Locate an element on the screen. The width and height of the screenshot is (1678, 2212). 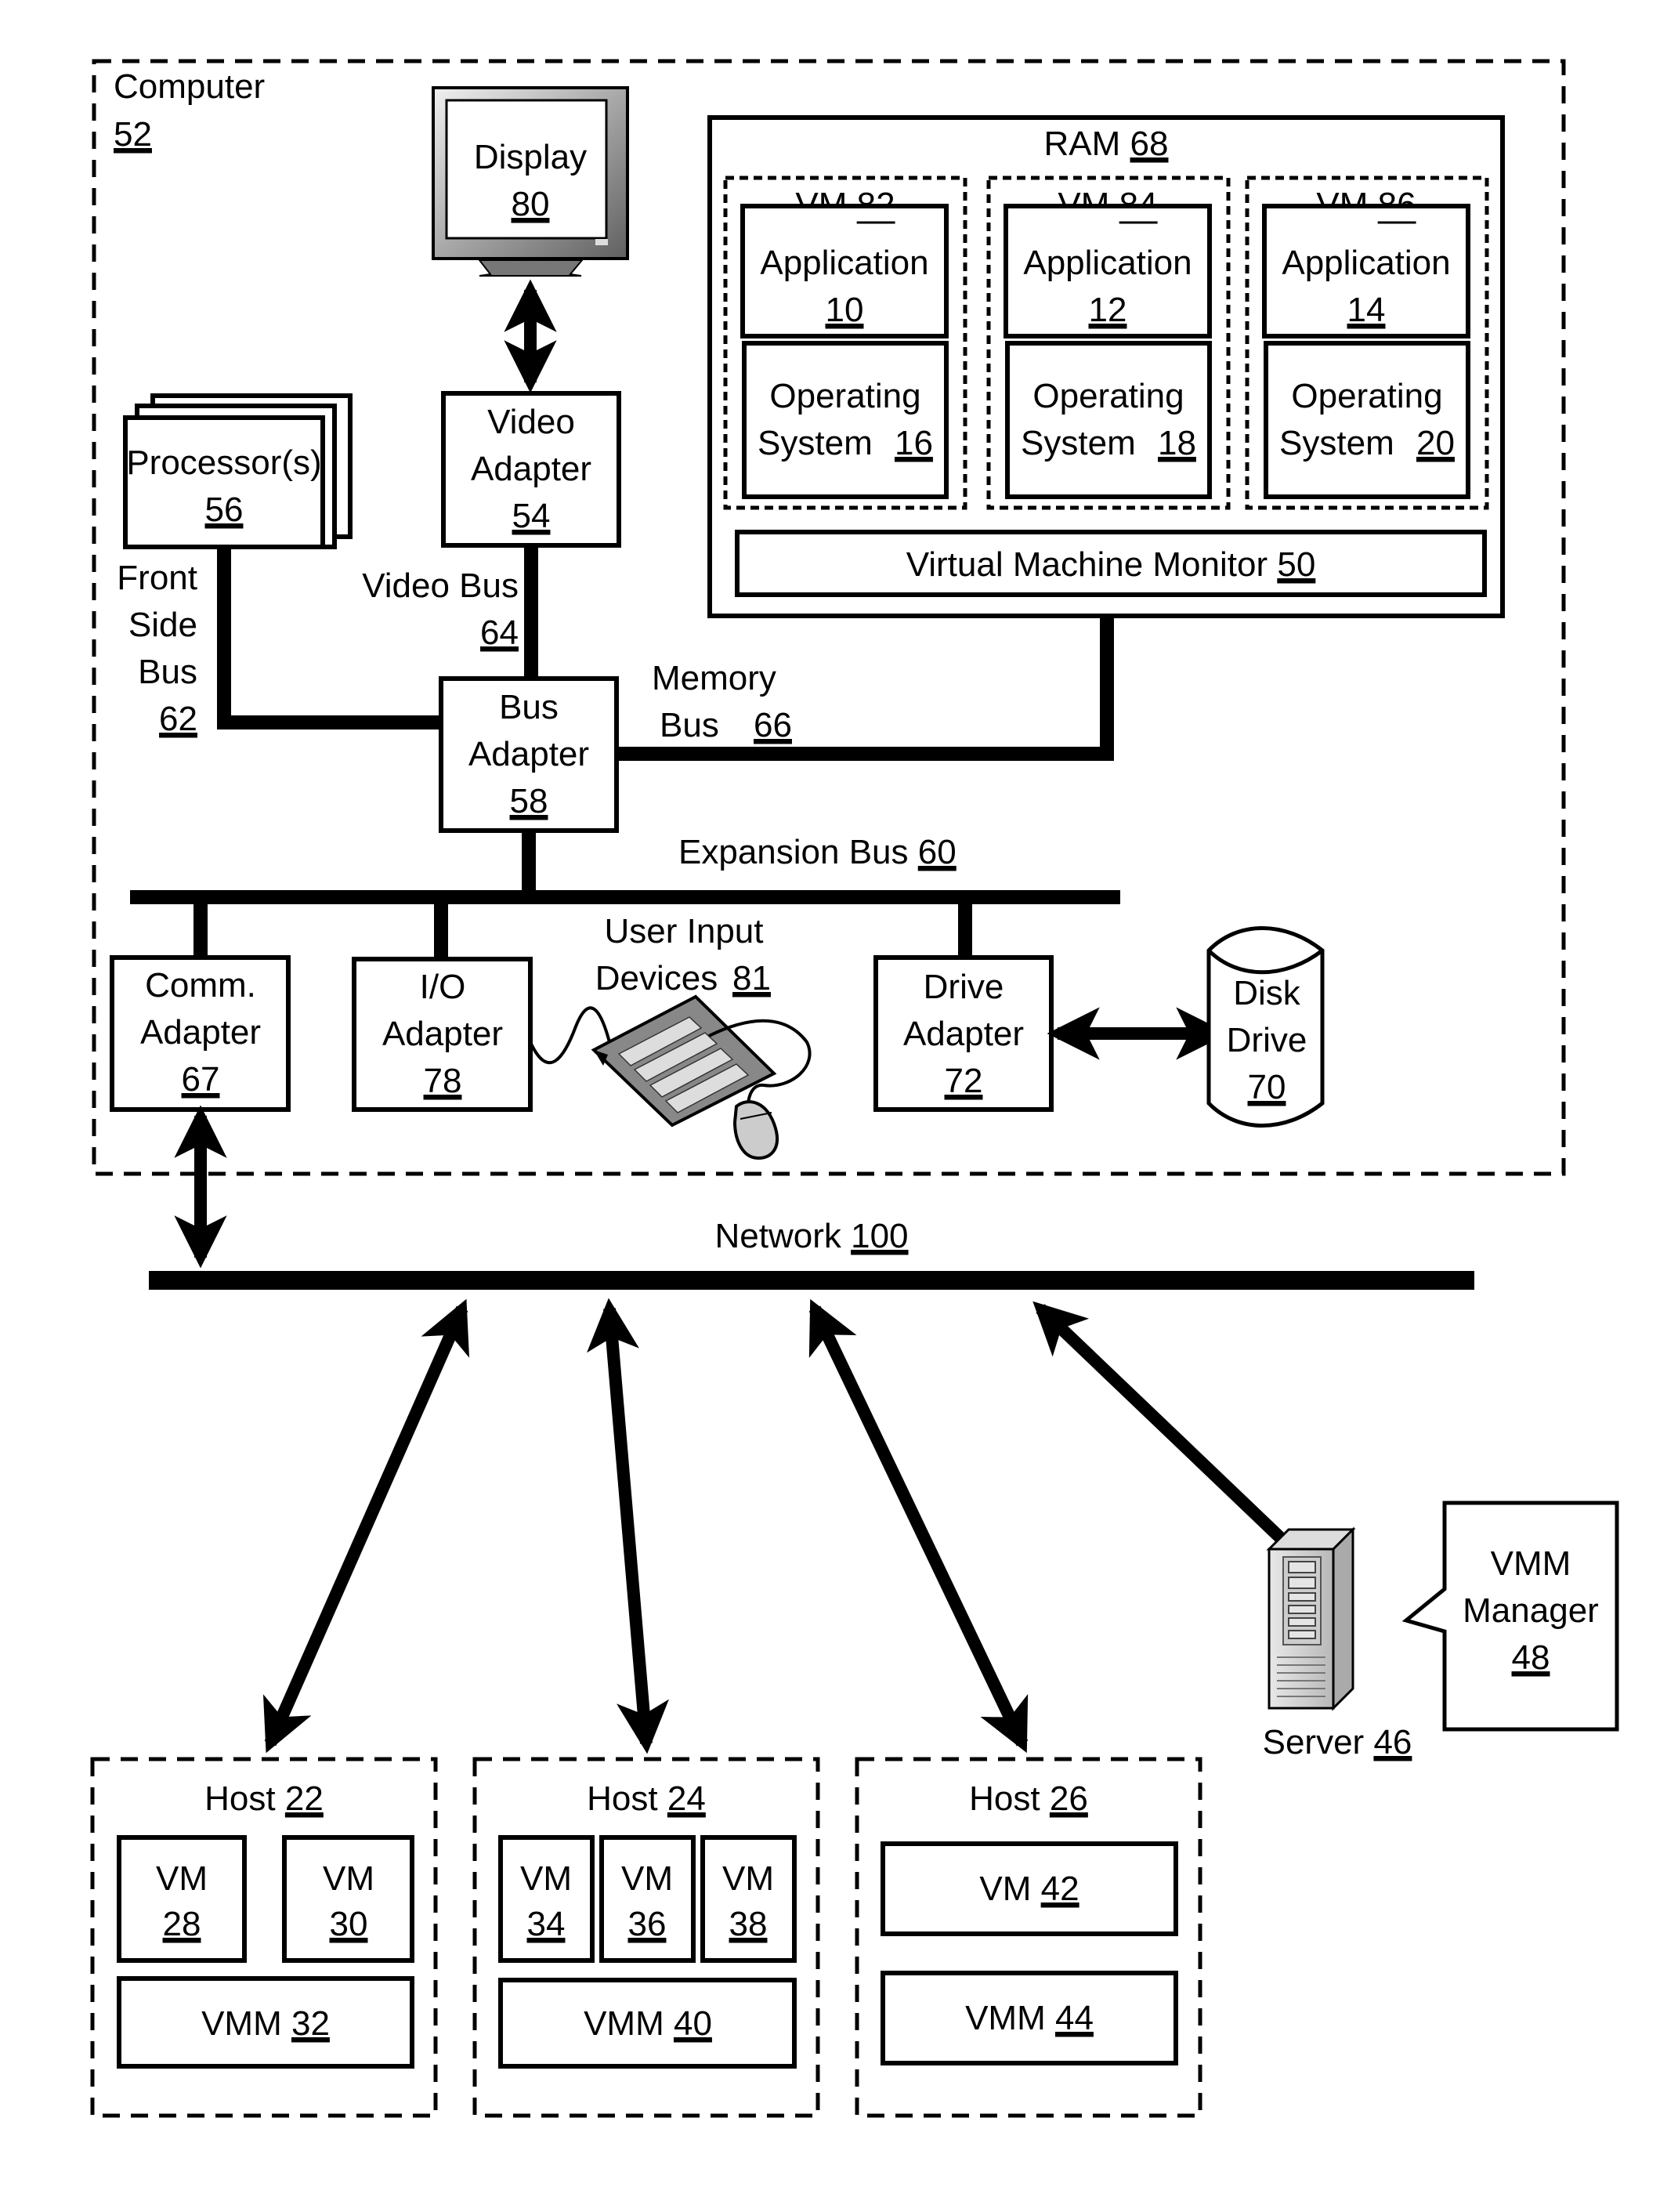
comm-adapter-box: Comm. Adapter 67 is located at coordinates (200, 1033).